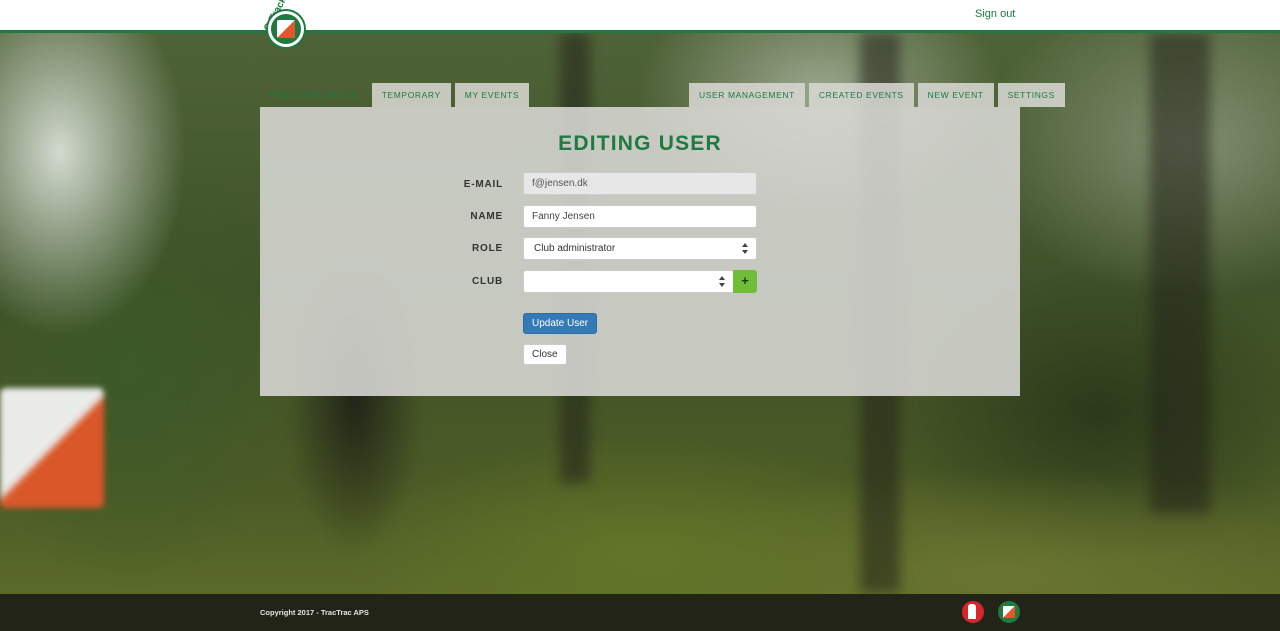 The height and width of the screenshot is (631, 1280). I want to click on tab-new-event: NEW EVENT, so click(955, 95).